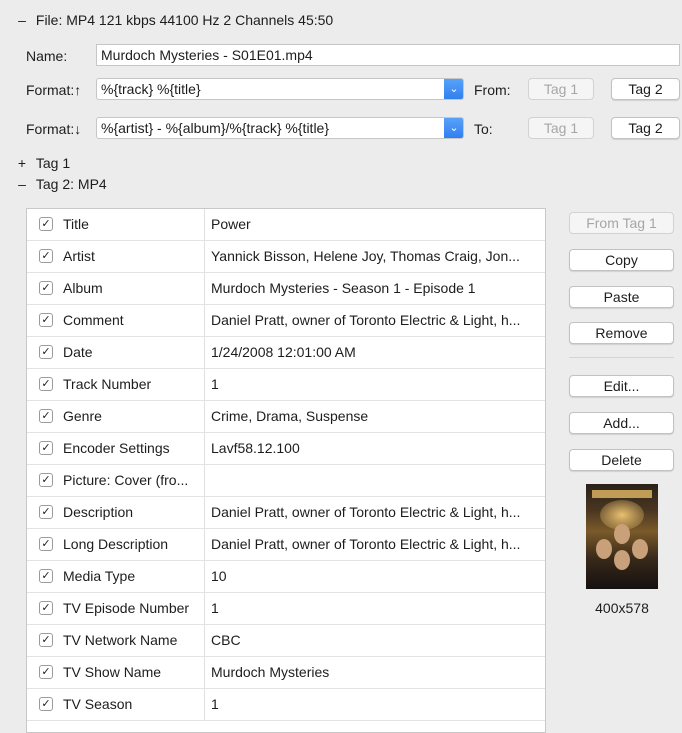 This screenshot has height=733, width=682. I want to click on to-tag1-button: Tag 1, so click(561, 128).